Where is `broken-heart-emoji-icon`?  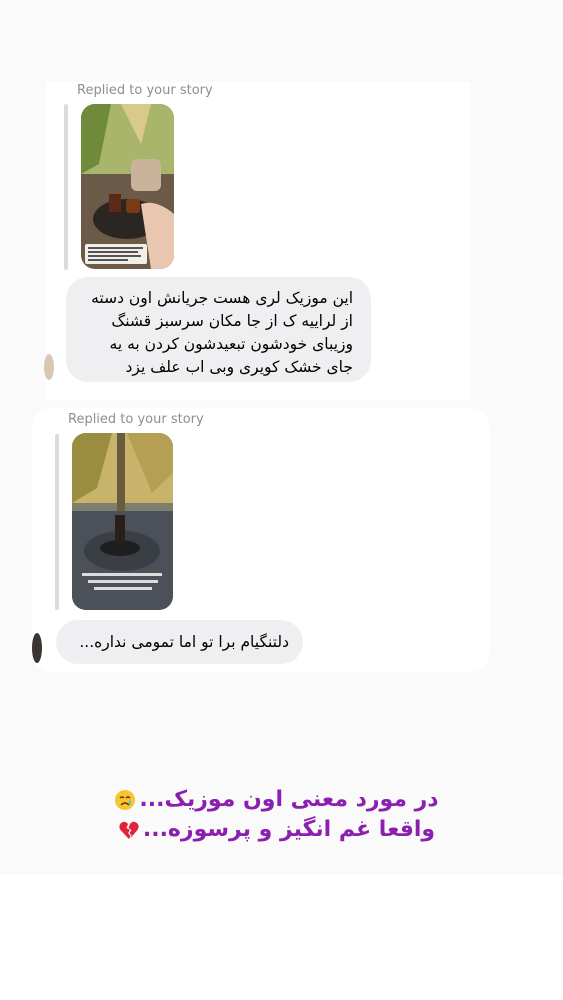
broken-heart-emoji-icon is located at coordinates (129, 830).